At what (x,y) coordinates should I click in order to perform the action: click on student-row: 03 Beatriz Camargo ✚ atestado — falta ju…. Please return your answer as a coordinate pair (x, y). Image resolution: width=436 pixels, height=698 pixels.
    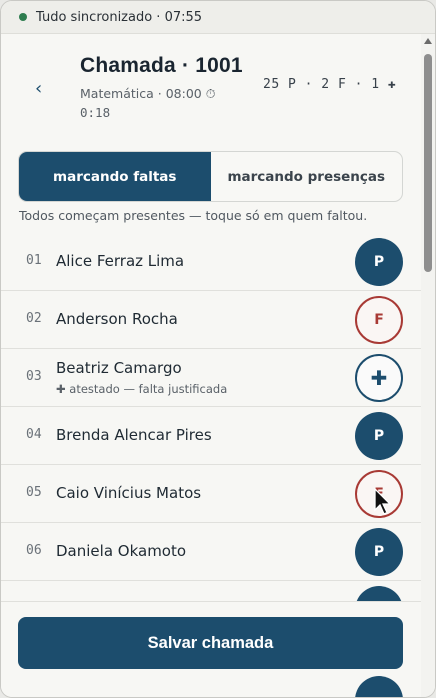
    Looking at the image, I should click on (211, 378).